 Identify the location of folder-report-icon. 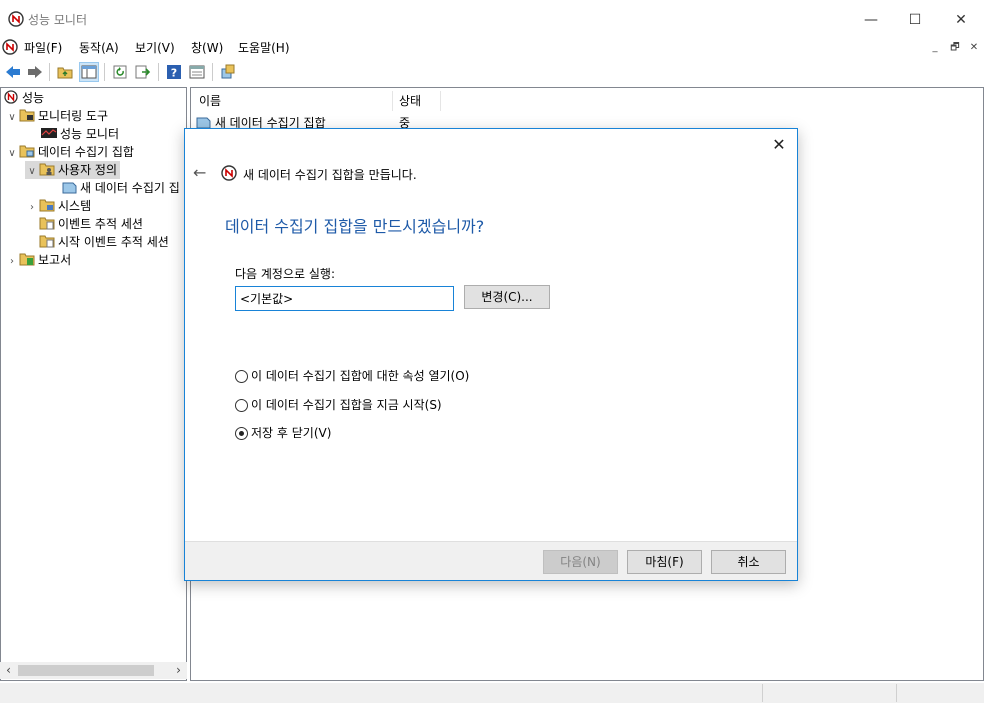
(27, 259).